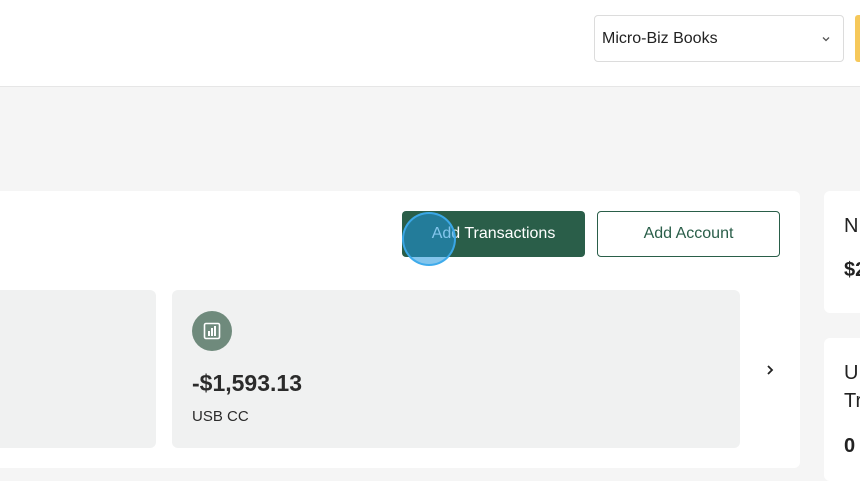 The width and height of the screenshot is (860, 481). Describe the element at coordinates (826, 39) in the screenshot. I see `chevron-down-icon` at that location.